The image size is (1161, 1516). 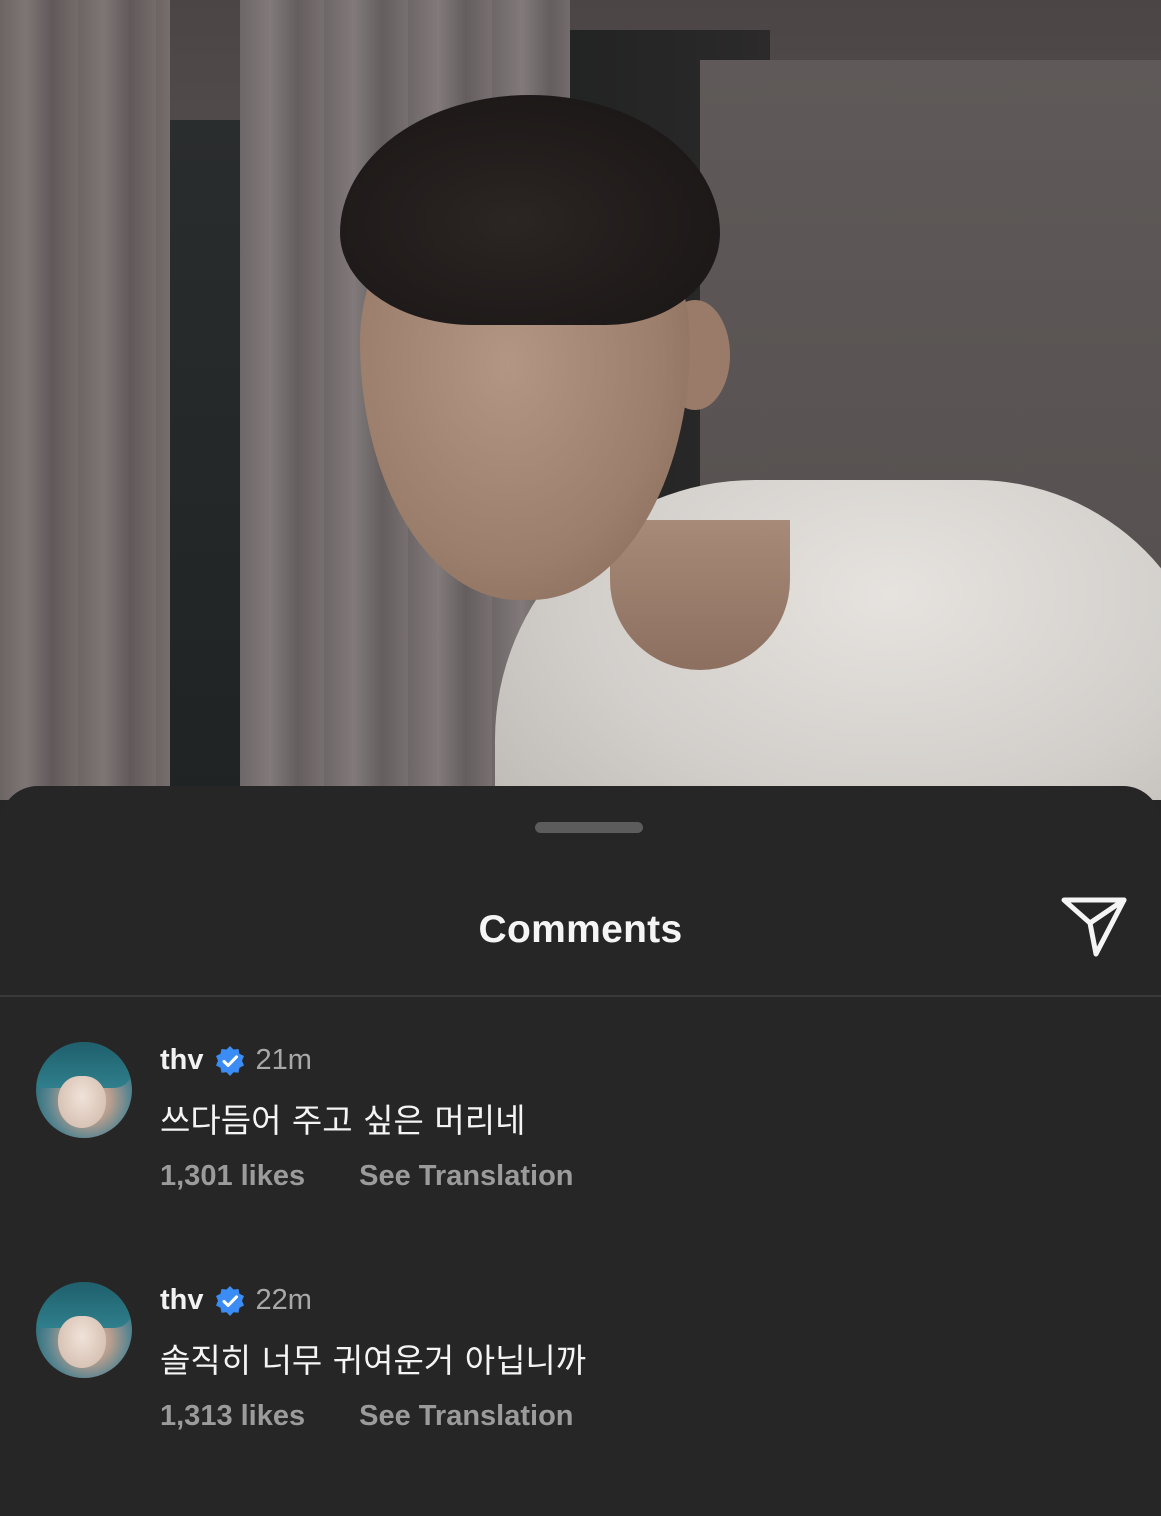 What do you see at coordinates (232, 1416) in the screenshot?
I see `likes-count: 1,313 likes` at bounding box center [232, 1416].